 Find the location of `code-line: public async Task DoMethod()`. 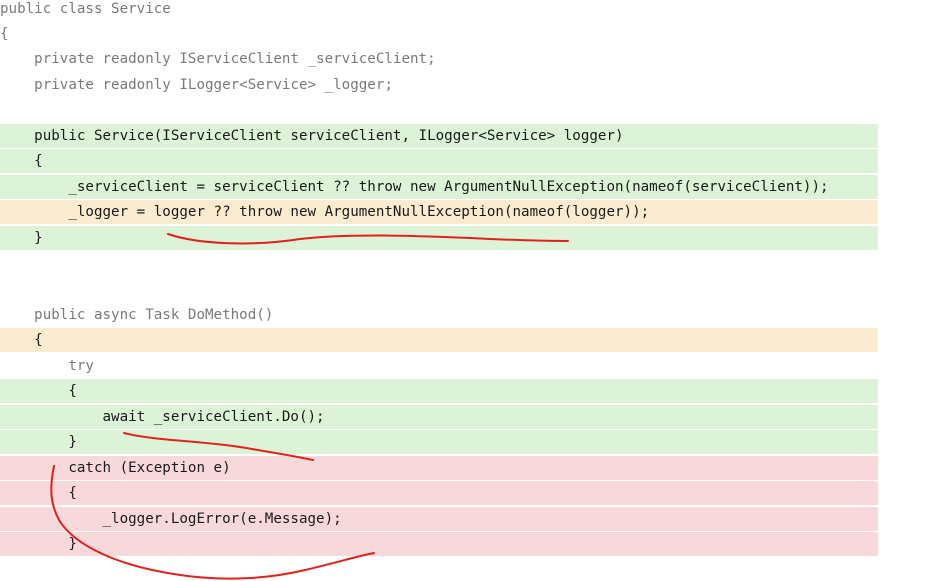

code-line: public async Task DoMethod() is located at coordinates (137, 315).